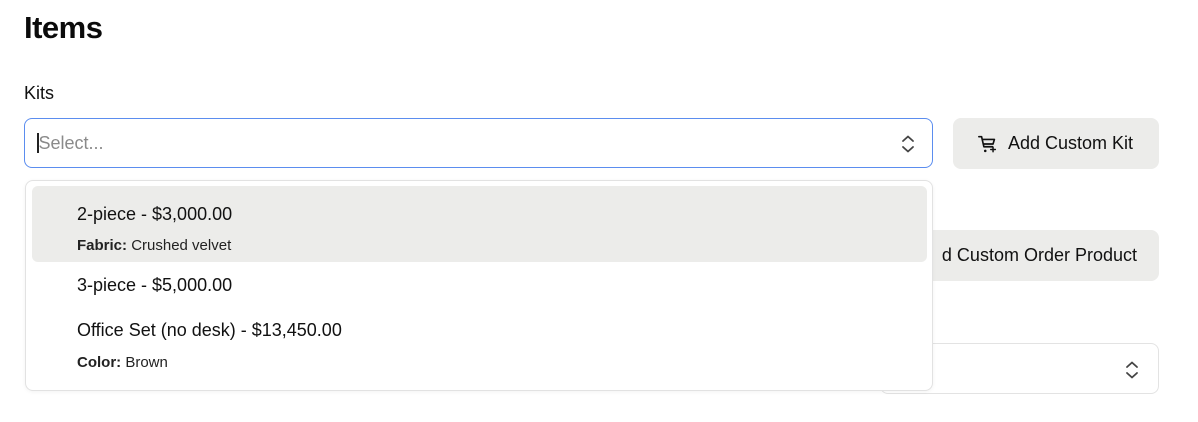  I want to click on meta-value: Crushed velvet, so click(181, 245).